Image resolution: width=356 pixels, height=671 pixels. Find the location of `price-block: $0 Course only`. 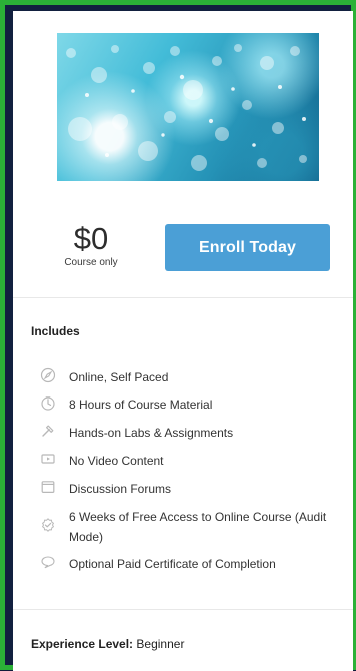

price-block: $0 Course only is located at coordinates (91, 245).